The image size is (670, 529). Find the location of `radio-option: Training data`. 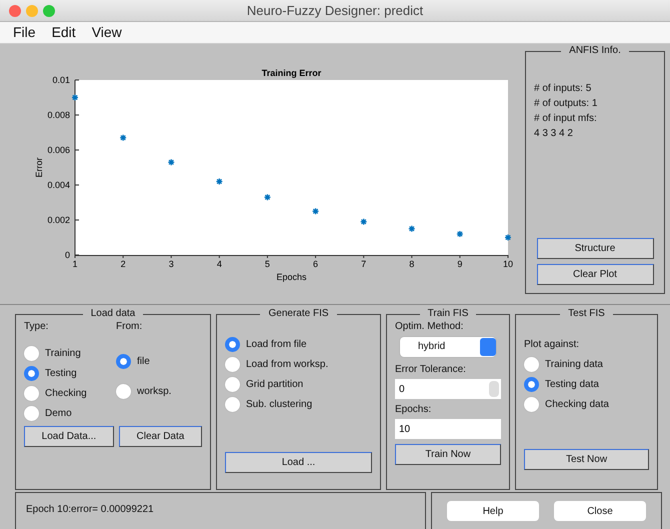

radio-option: Training data is located at coordinates (586, 364).